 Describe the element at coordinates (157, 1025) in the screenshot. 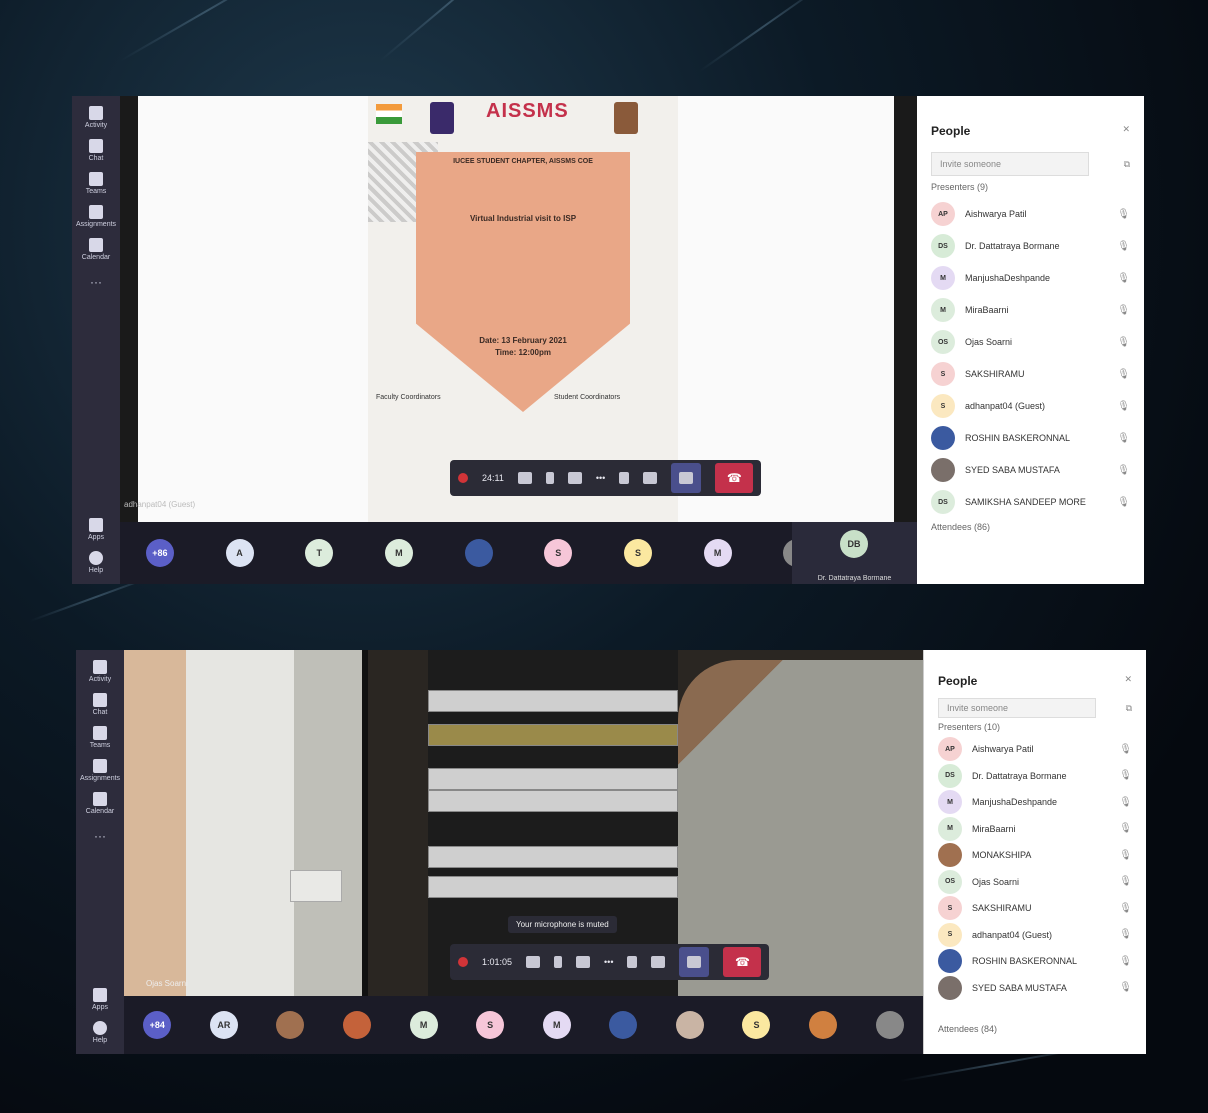

I see `overflow-count: +84` at that location.